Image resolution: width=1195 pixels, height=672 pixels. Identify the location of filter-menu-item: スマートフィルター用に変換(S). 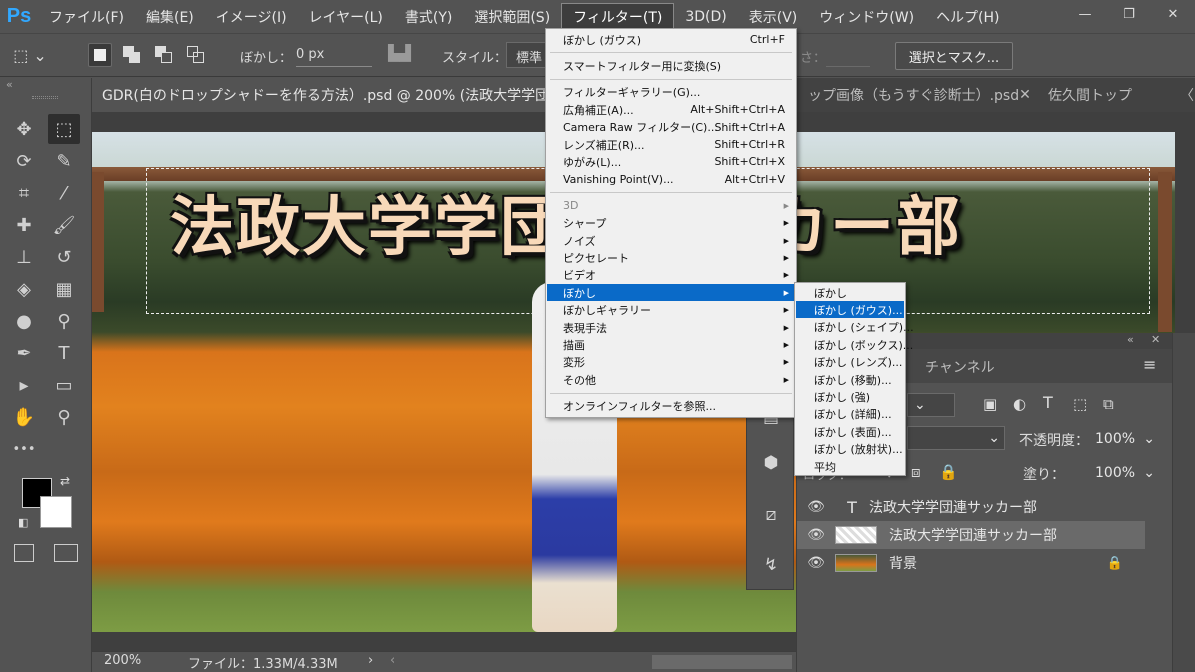
(671, 65).